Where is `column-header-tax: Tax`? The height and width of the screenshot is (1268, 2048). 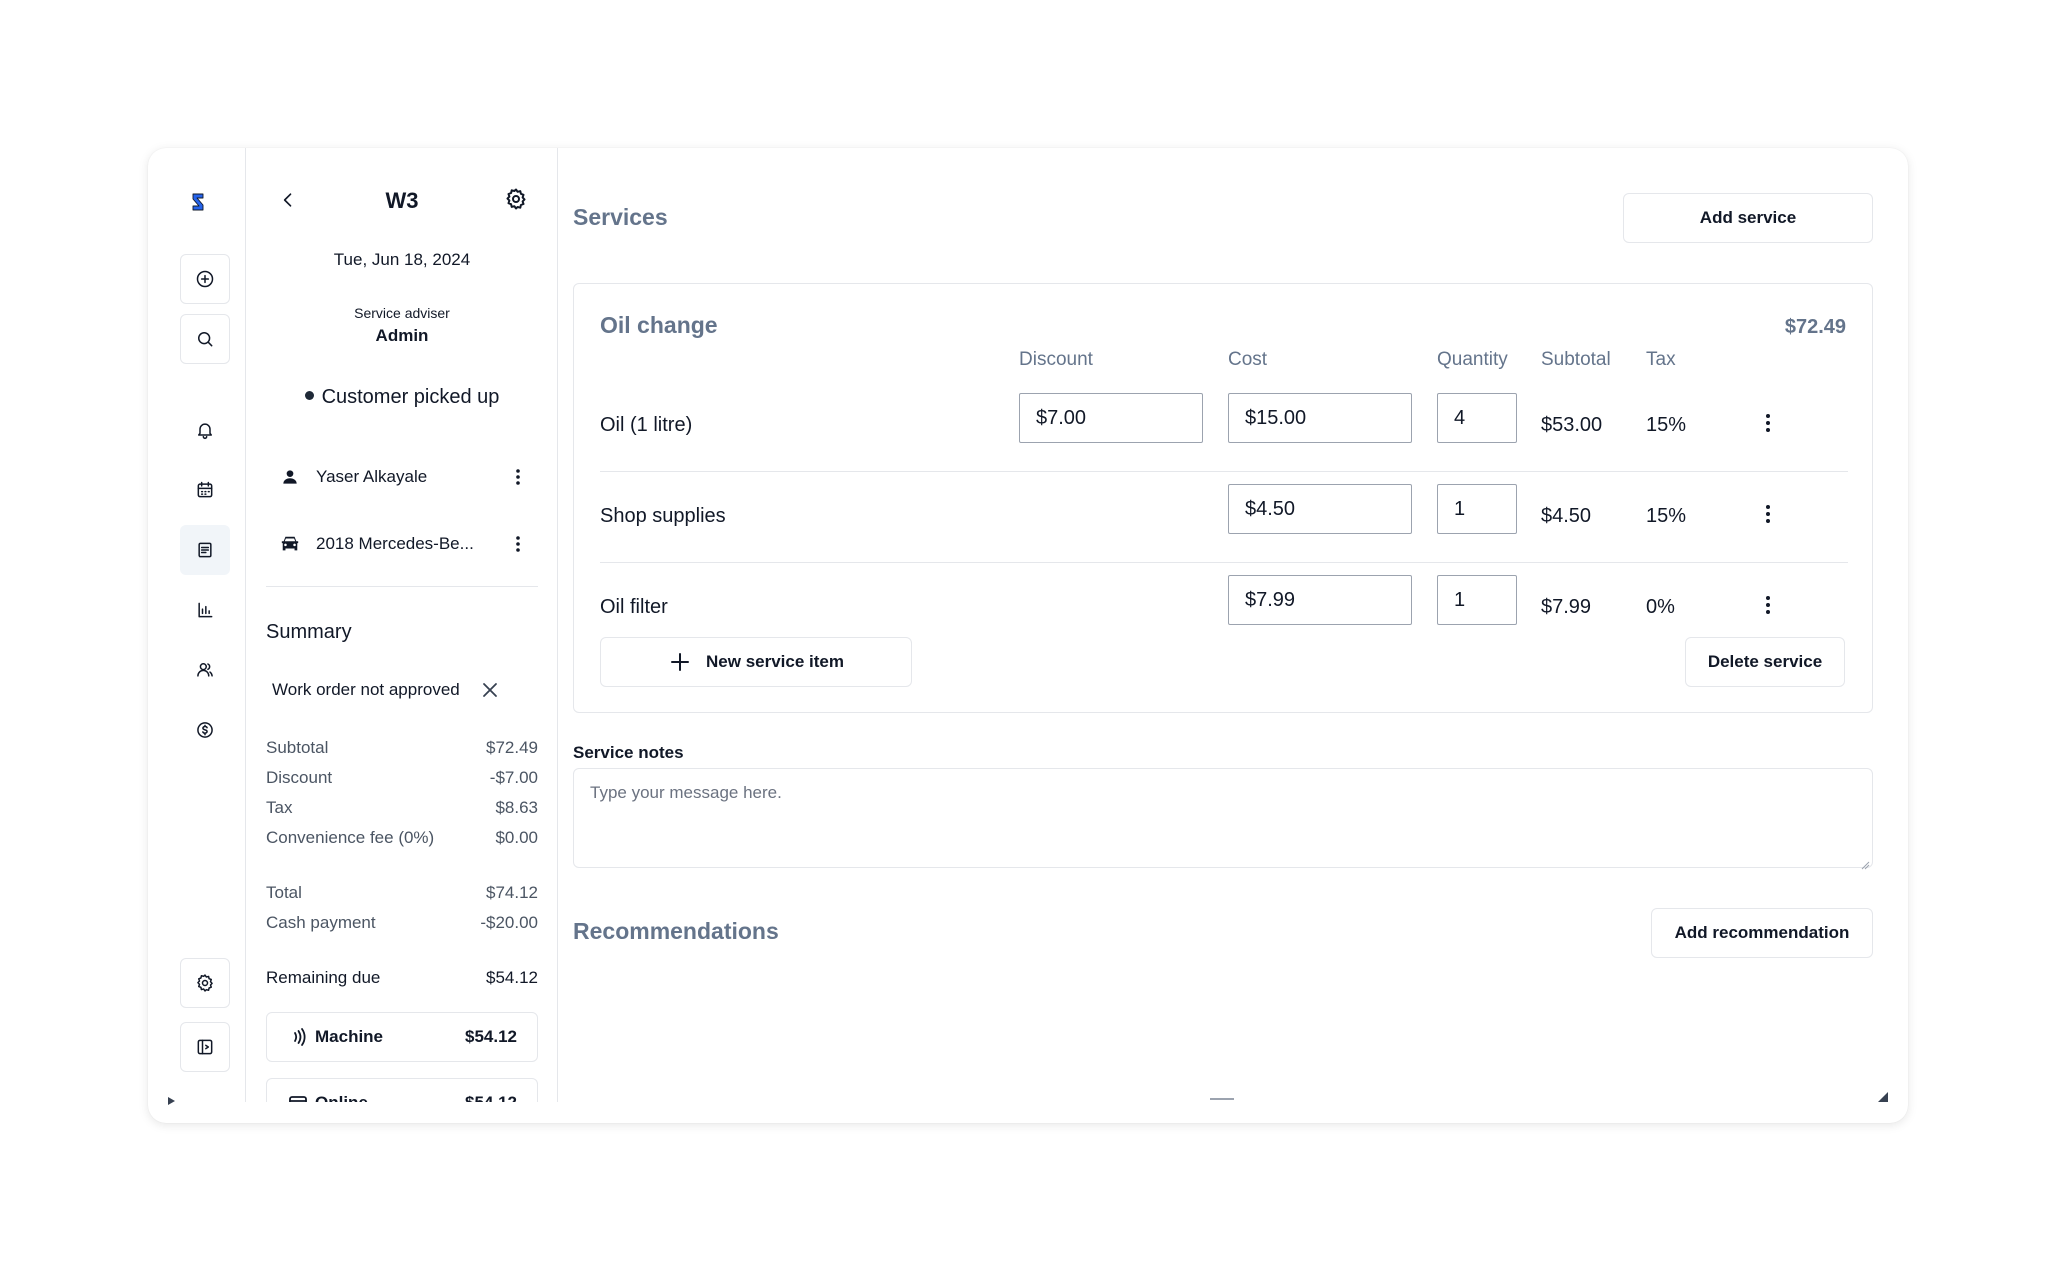 column-header-tax: Tax is located at coordinates (1661, 359).